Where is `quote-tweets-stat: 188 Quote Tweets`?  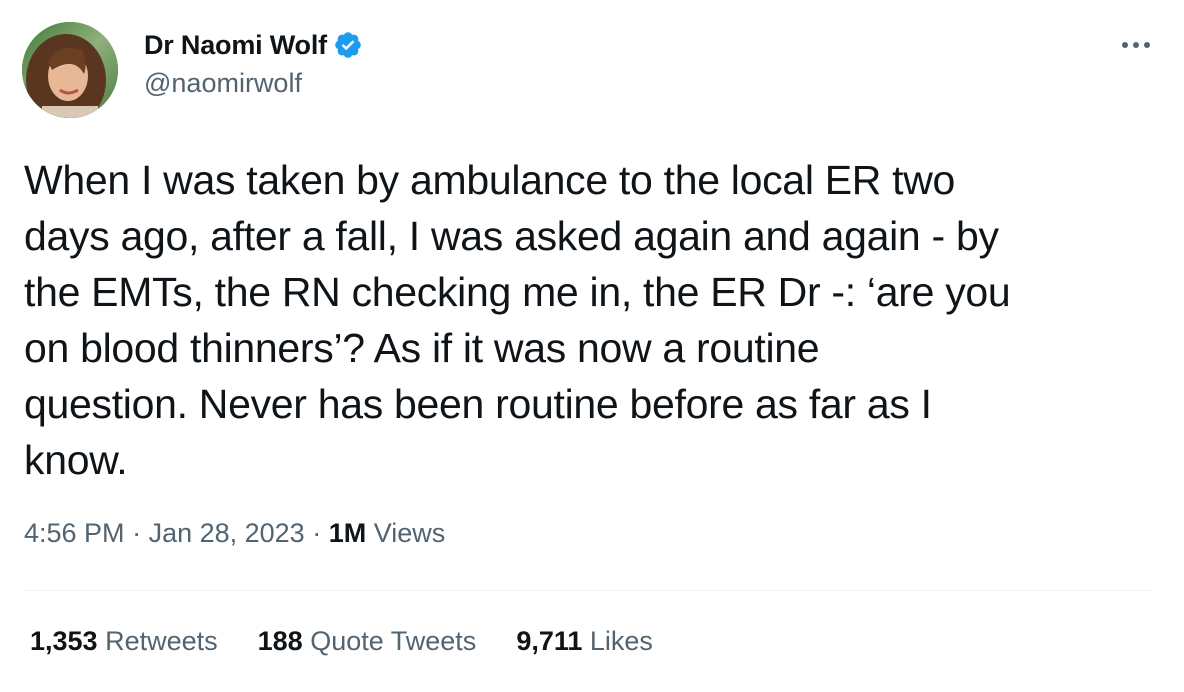
quote-tweets-stat: 188 Quote Tweets is located at coordinates (367, 641).